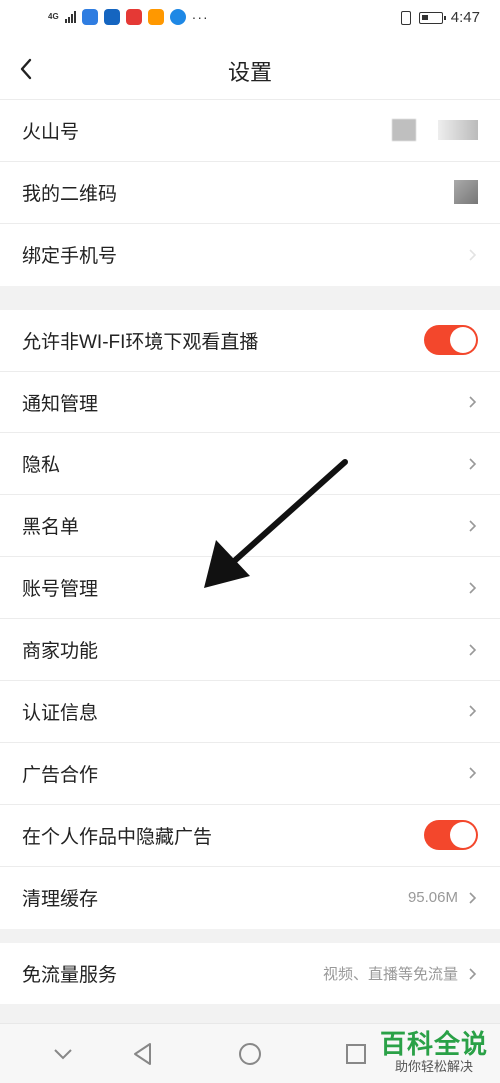  Describe the element at coordinates (60, 652) in the screenshot. I see `row-label: 商家功能` at that location.